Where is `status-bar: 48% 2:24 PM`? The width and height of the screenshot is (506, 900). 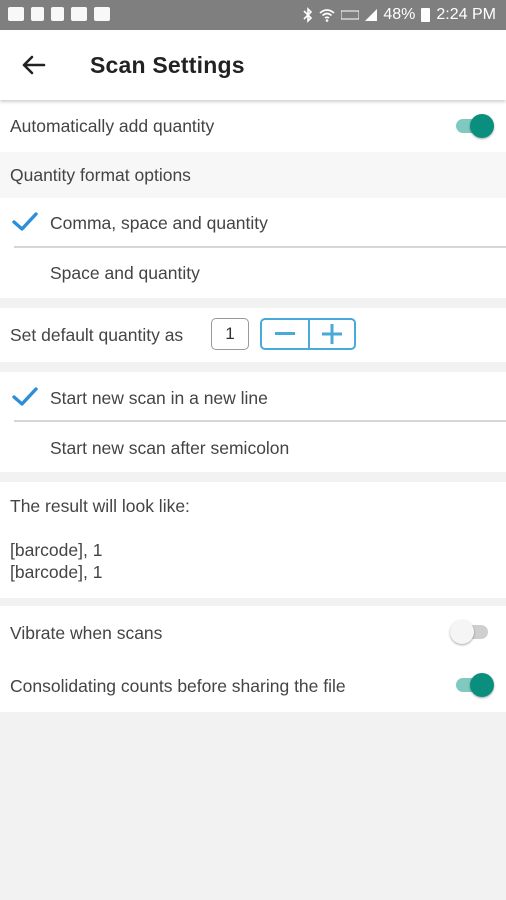
status-bar: 48% 2:24 PM is located at coordinates (253, 15).